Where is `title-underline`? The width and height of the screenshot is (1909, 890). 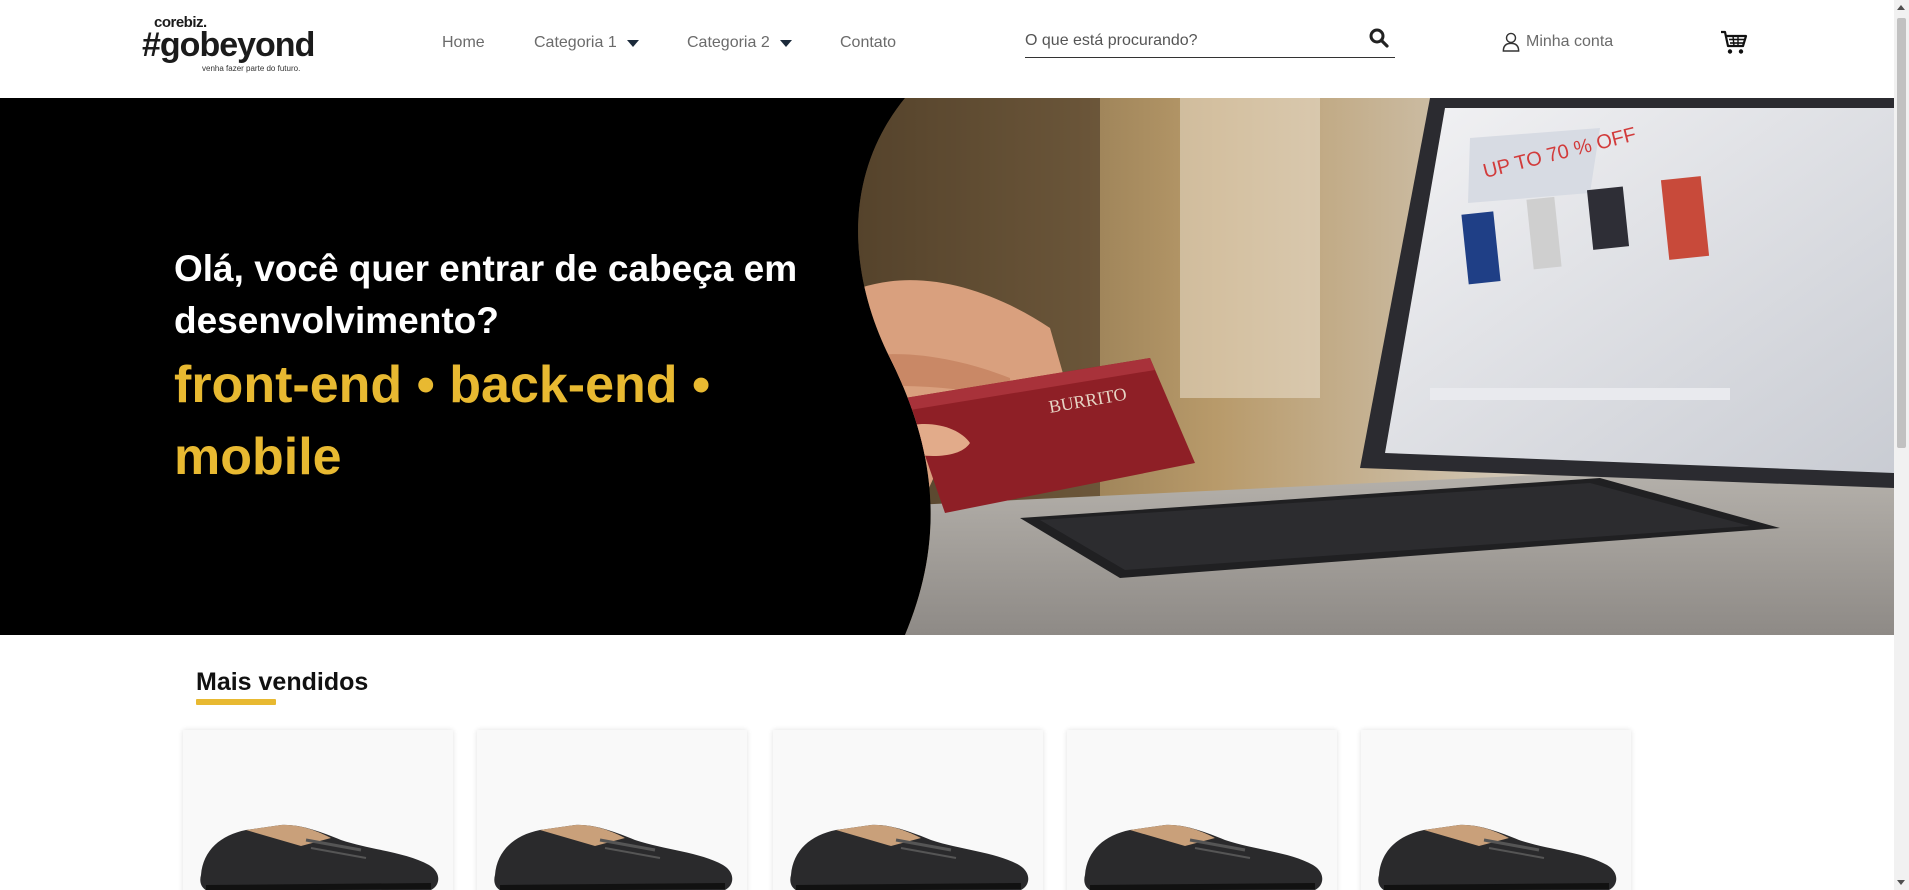 title-underline is located at coordinates (236, 702).